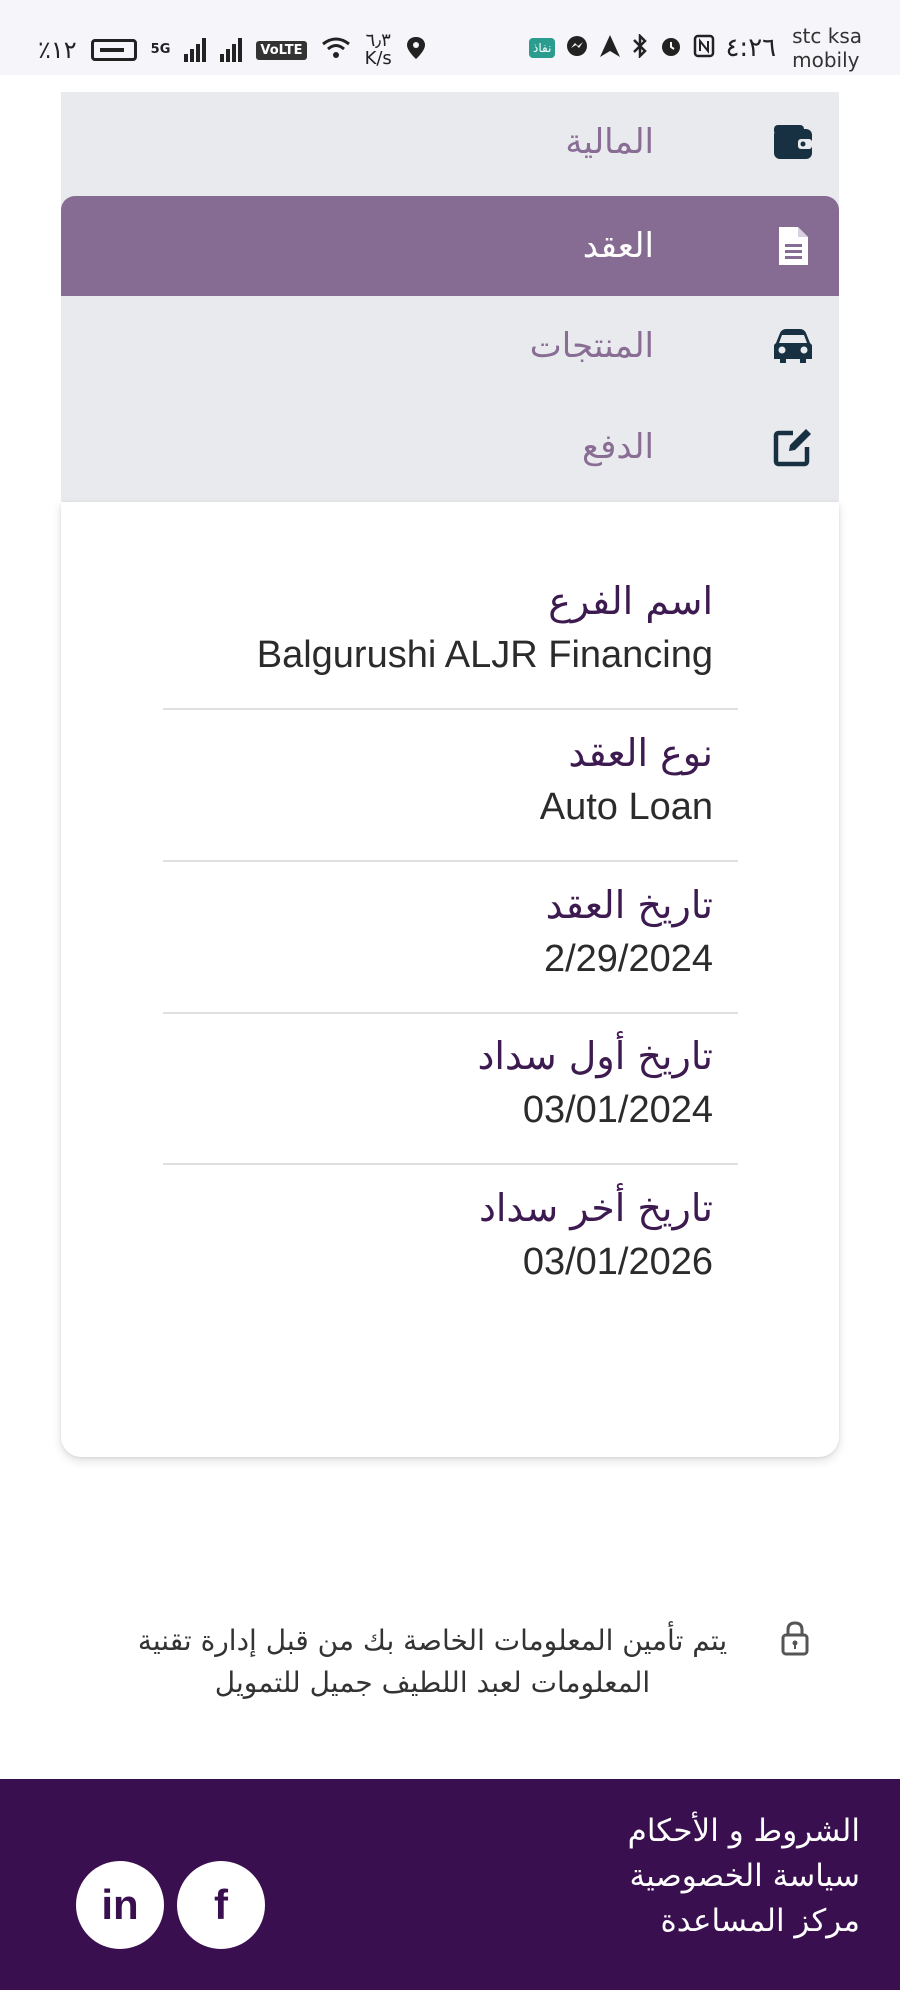 Image resolution: width=900 pixels, height=1990 pixels. Describe the element at coordinates (626, 807) in the screenshot. I see `field-value: Auto Loan` at that location.